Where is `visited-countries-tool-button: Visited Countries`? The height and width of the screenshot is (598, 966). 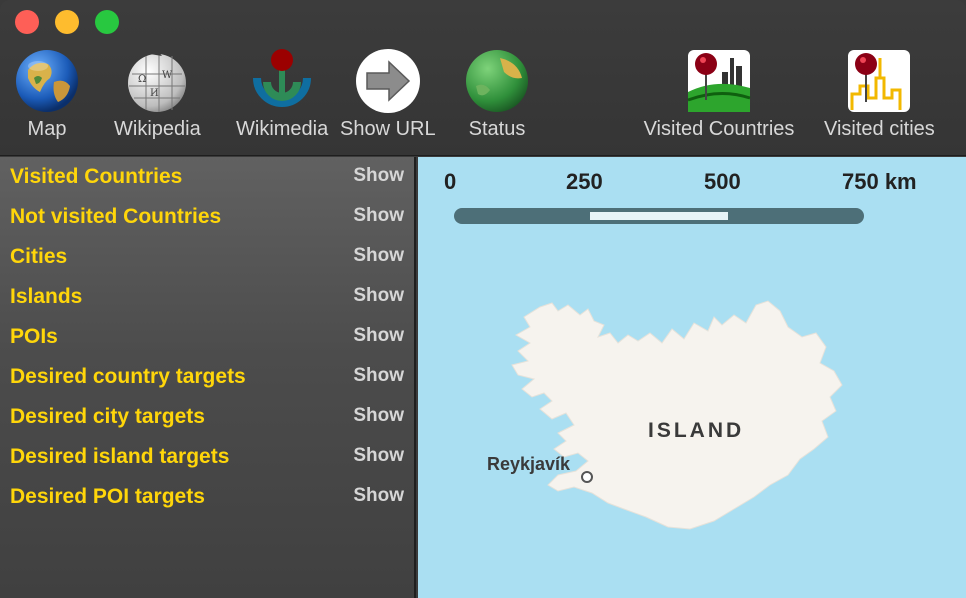 visited-countries-tool-button: Visited Countries is located at coordinates (719, 94).